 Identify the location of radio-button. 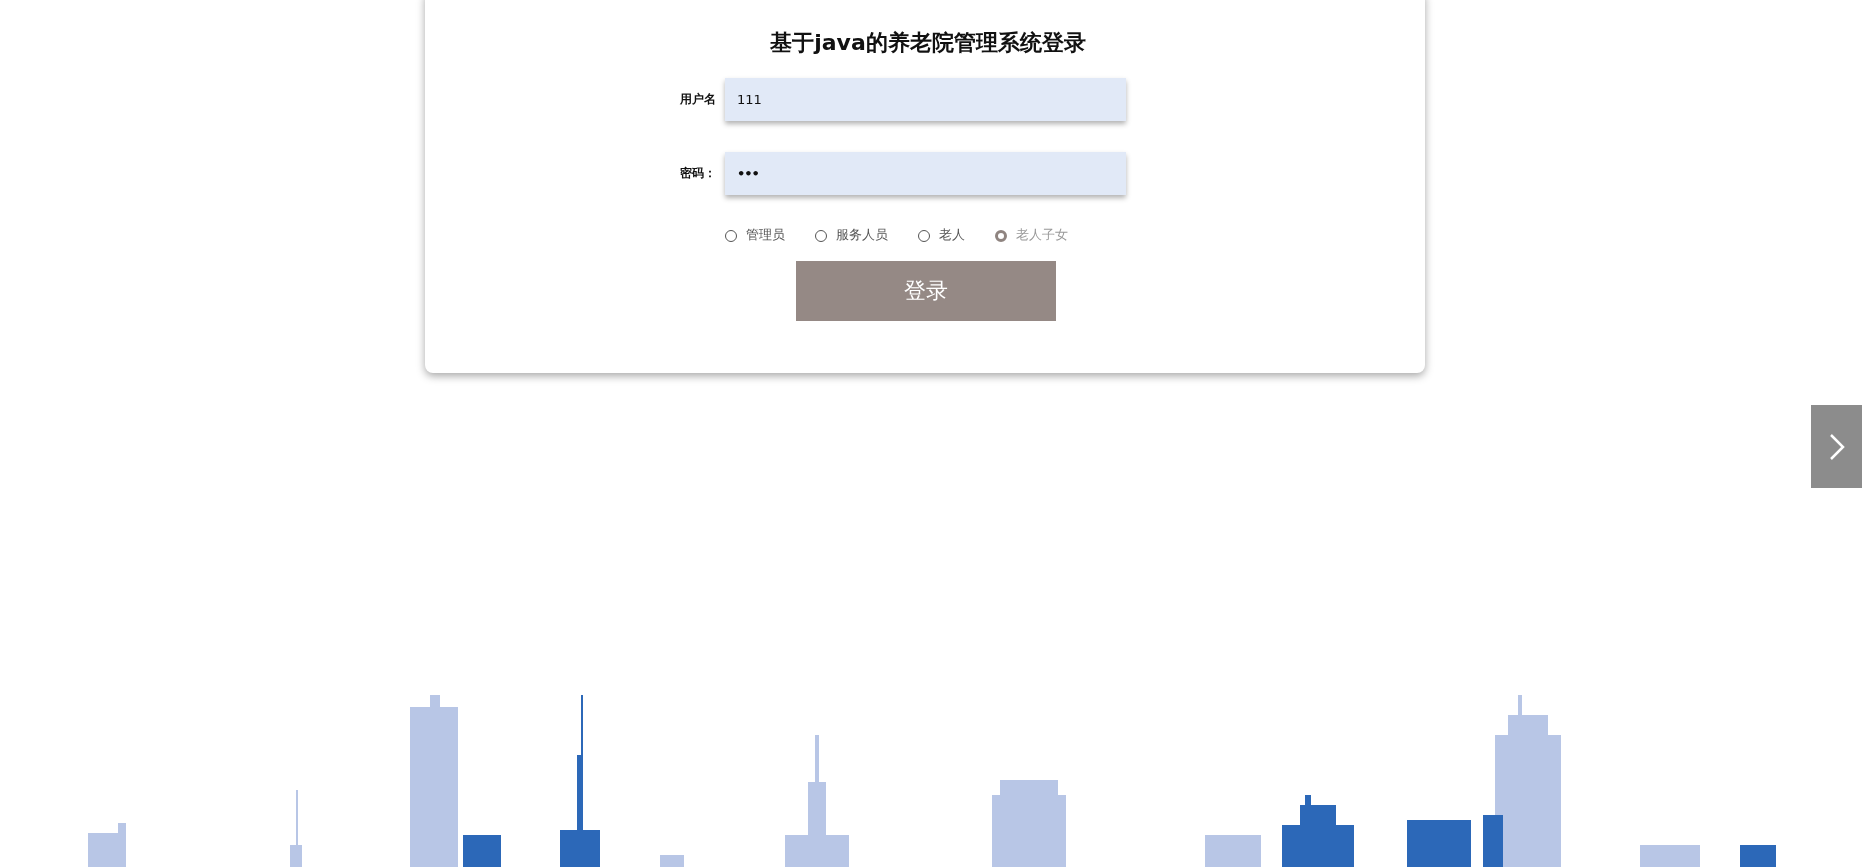
(1001, 235).